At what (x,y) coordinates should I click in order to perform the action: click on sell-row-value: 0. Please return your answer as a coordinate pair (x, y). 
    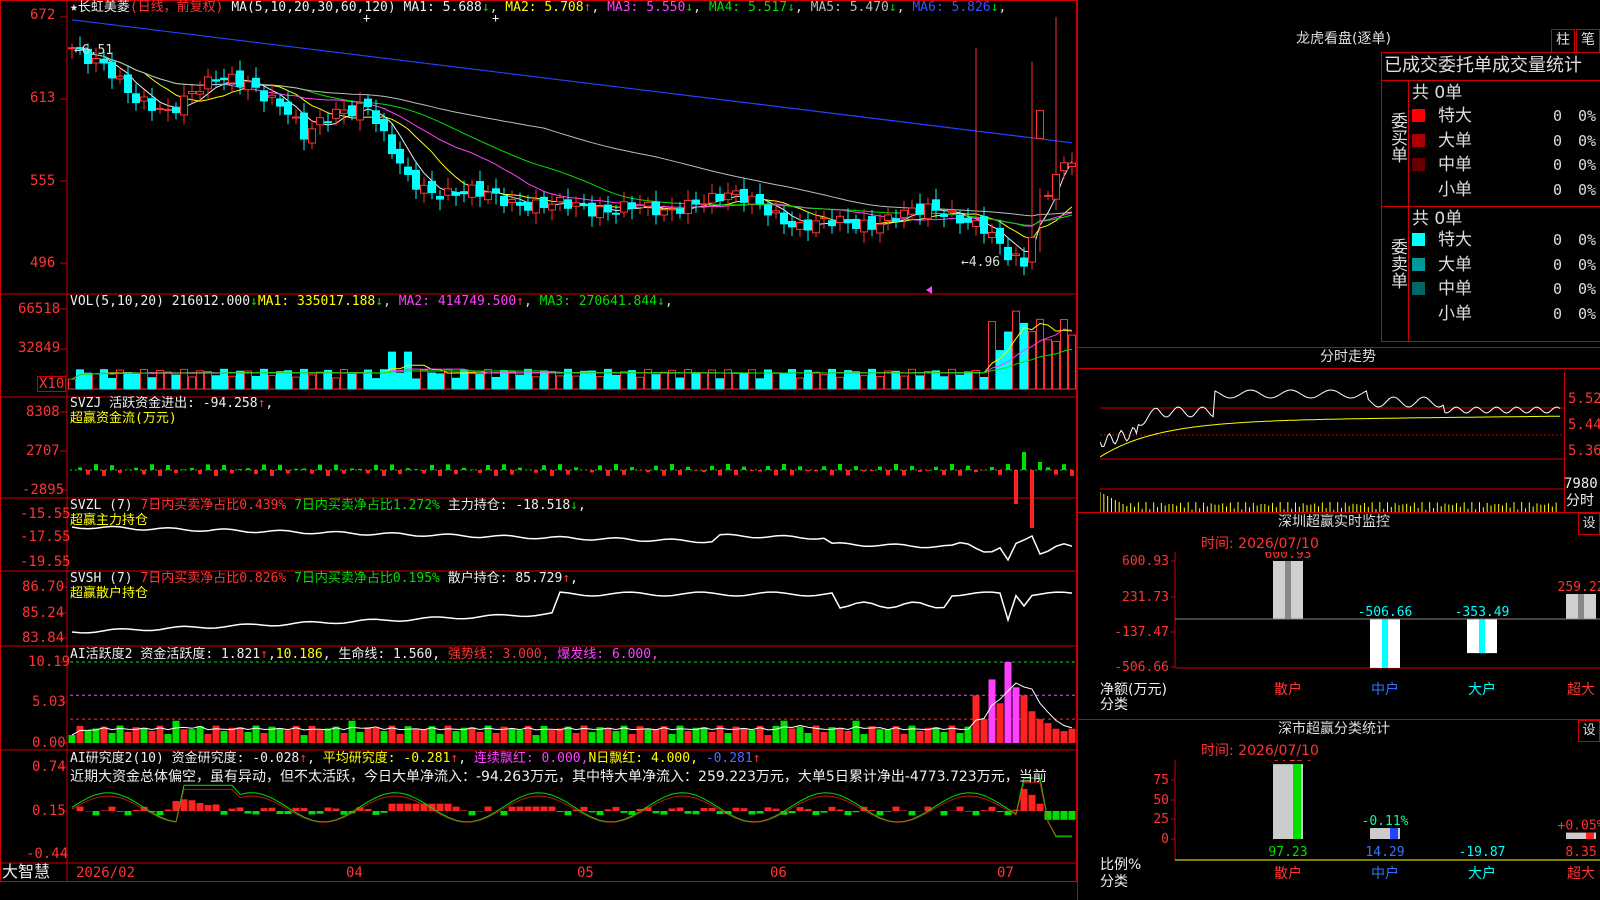
    Looking at the image, I should click on (1557, 289).